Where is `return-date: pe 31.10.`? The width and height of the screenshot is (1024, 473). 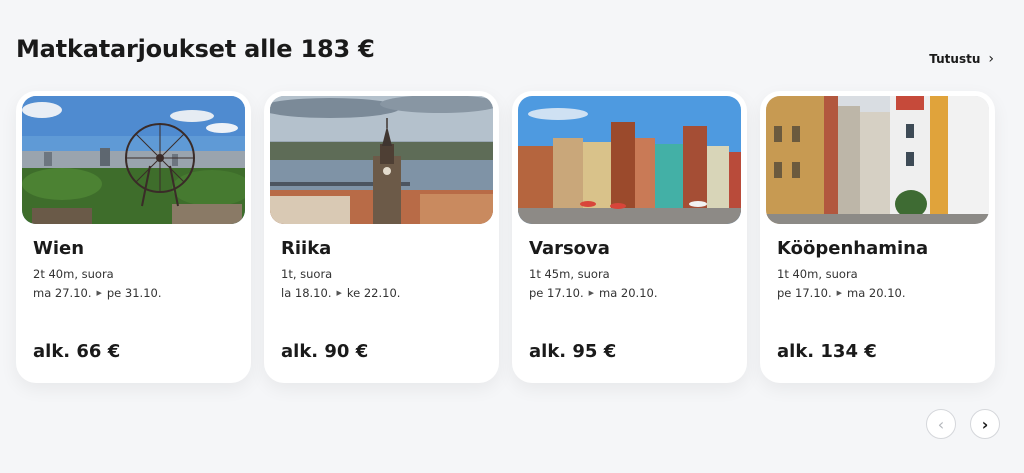
return-date: pe 31.10. is located at coordinates (134, 293).